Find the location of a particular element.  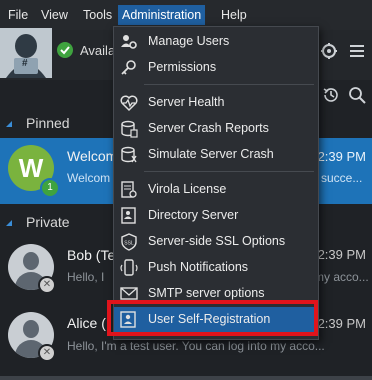

menu-item-label: Server-side SSL Options is located at coordinates (217, 241).